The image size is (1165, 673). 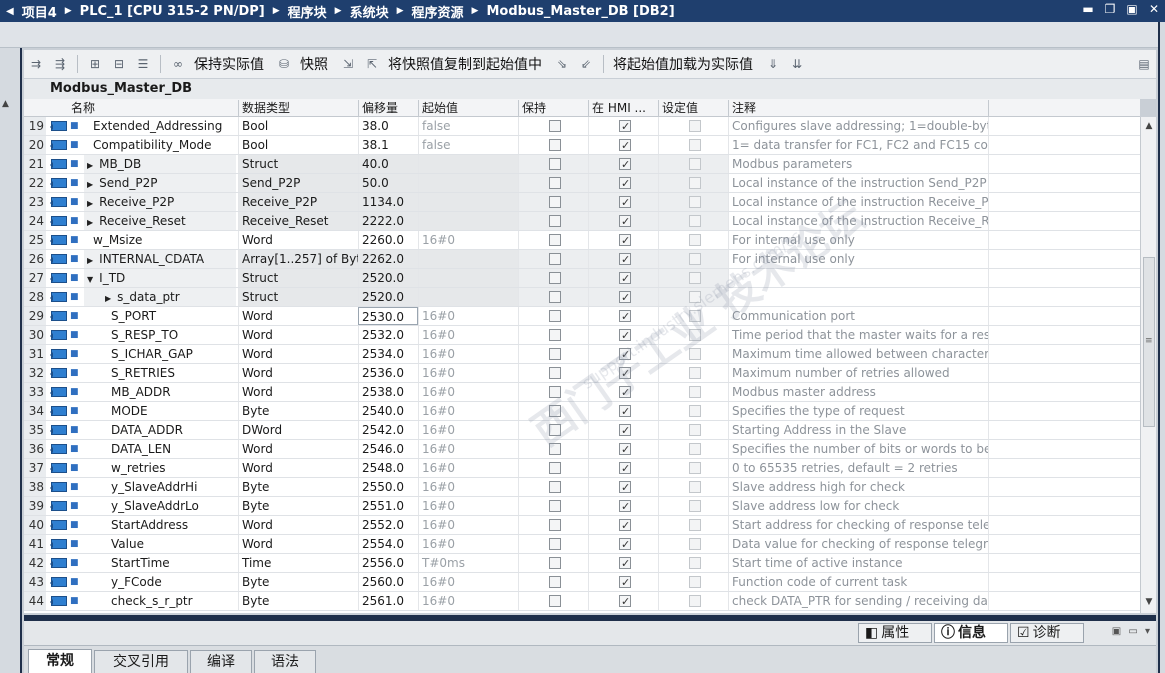 What do you see at coordinates (35, 411) in the screenshot?
I see `row-number: 34` at bounding box center [35, 411].